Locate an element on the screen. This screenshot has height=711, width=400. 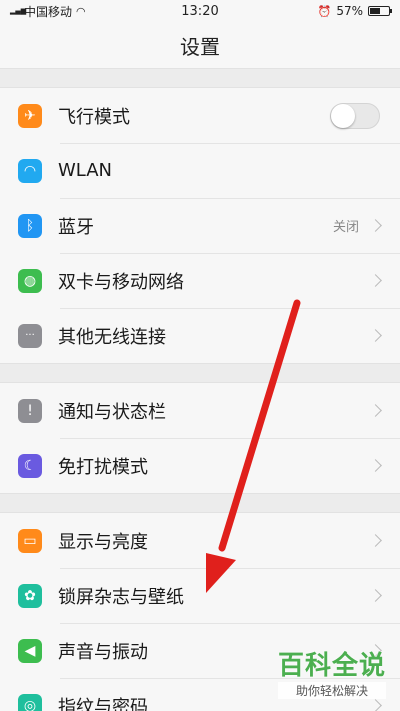
settings-item: ᛒ 蓝牙 关闭 is located at coordinates (200, 225).